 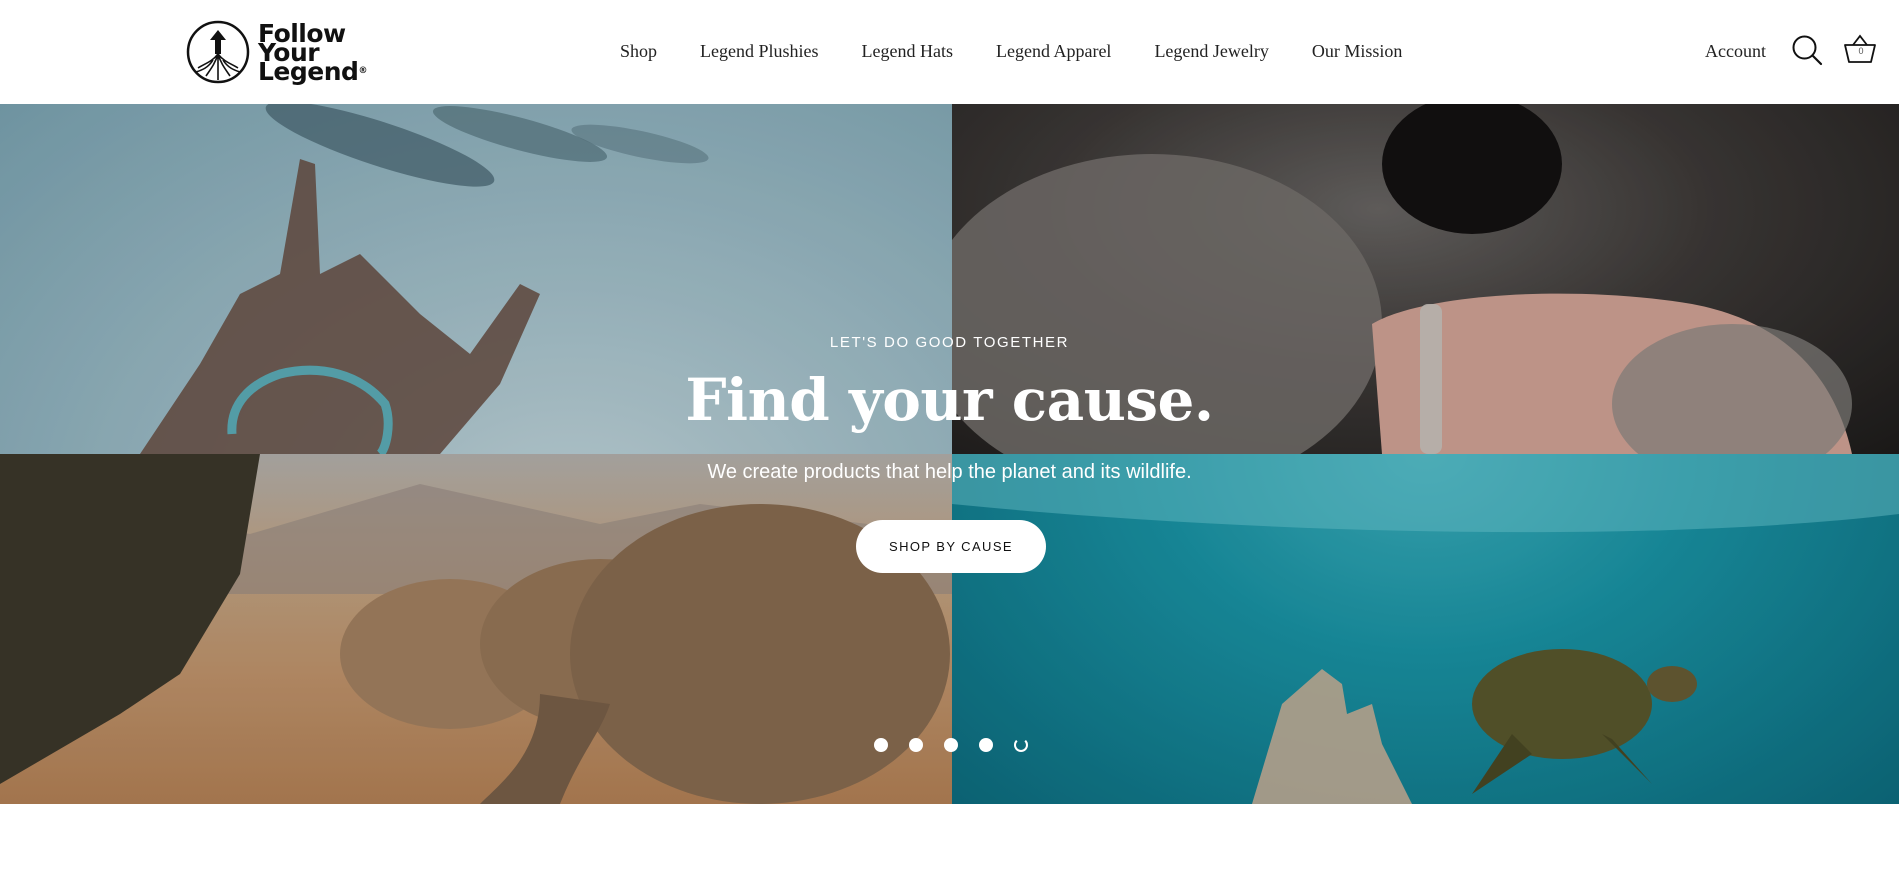 I want to click on account-link: Account, so click(x=1735, y=51).